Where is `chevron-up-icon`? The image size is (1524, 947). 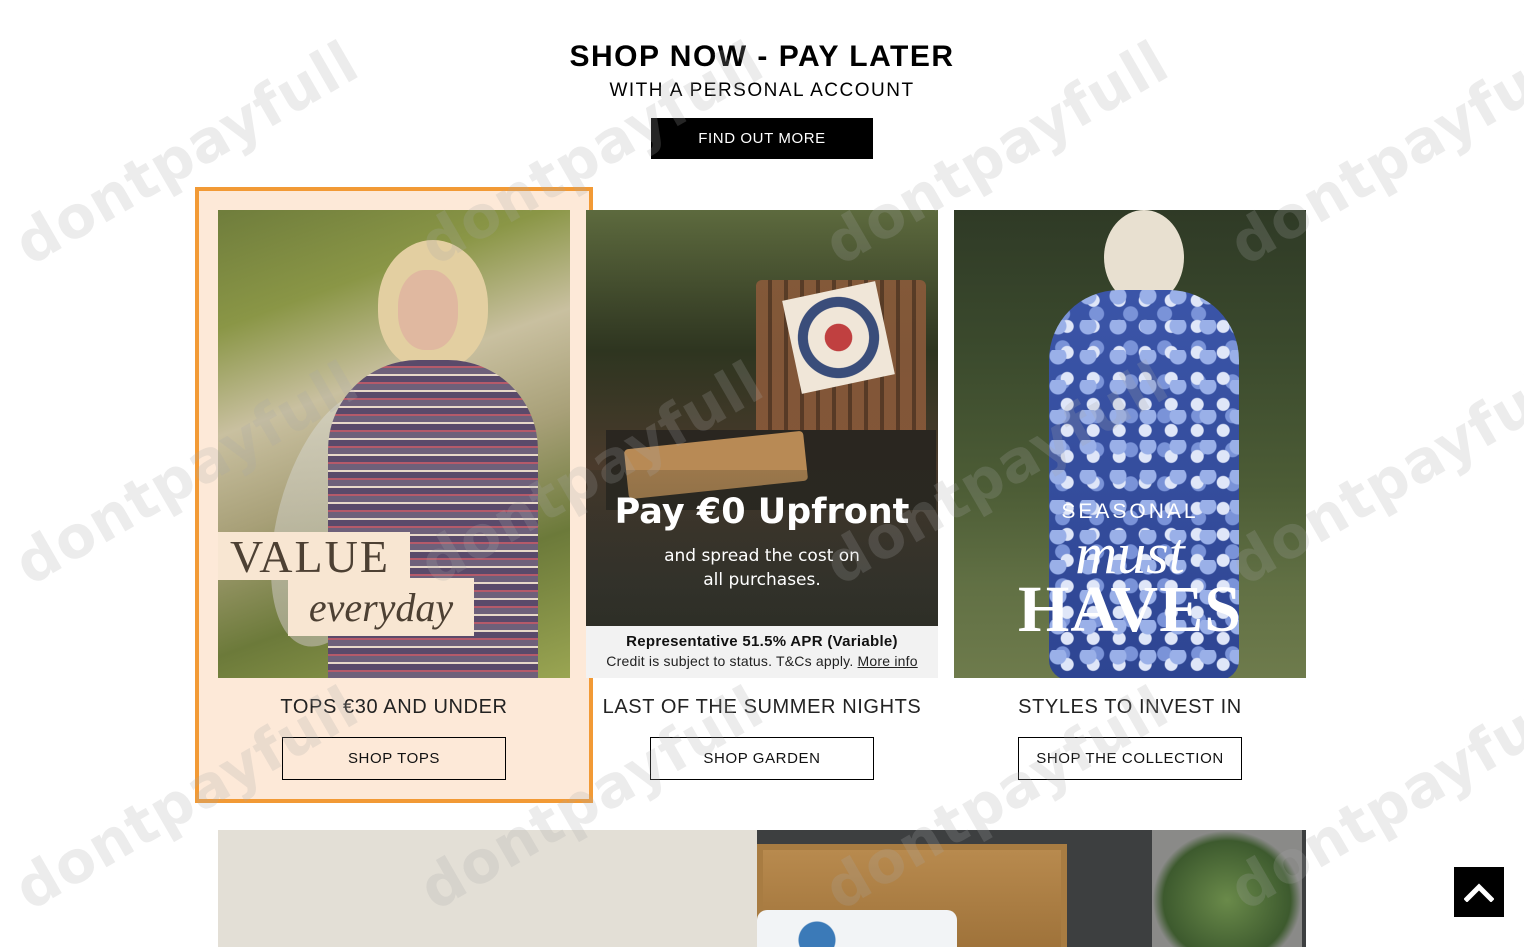
chevron-up-icon is located at coordinates (1479, 892).